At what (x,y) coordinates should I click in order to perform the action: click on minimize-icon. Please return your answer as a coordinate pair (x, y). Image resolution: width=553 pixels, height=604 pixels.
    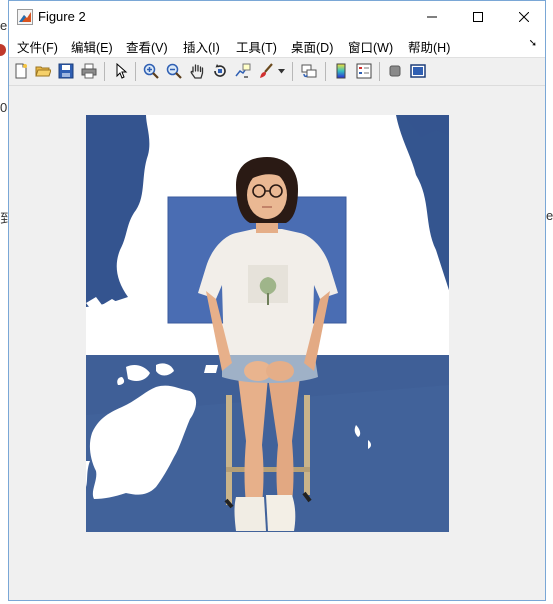
    Looking at the image, I should click on (432, 16).